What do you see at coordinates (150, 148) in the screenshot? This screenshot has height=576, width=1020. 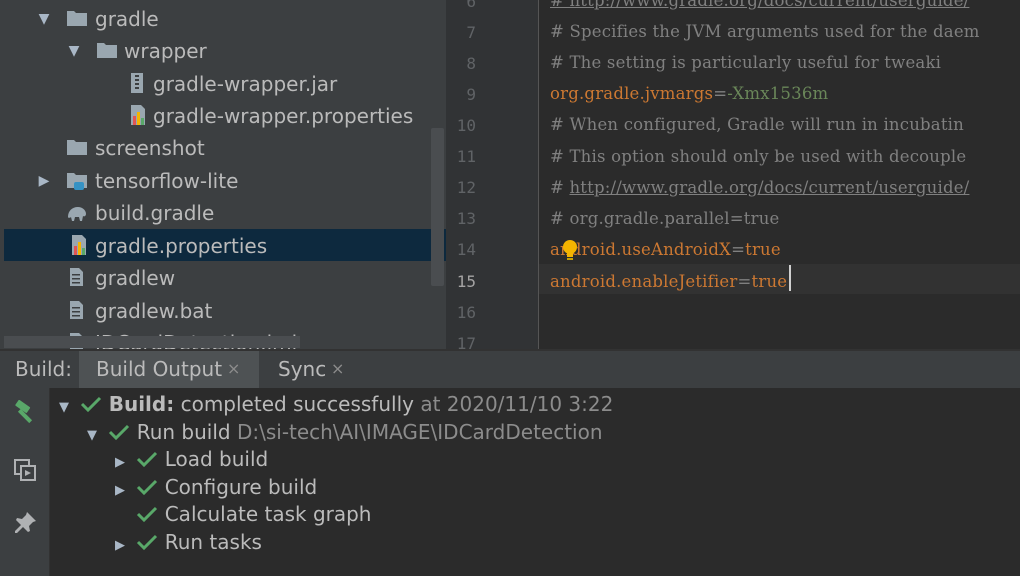 I see `tree-item-label: screenshot` at bounding box center [150, 148].